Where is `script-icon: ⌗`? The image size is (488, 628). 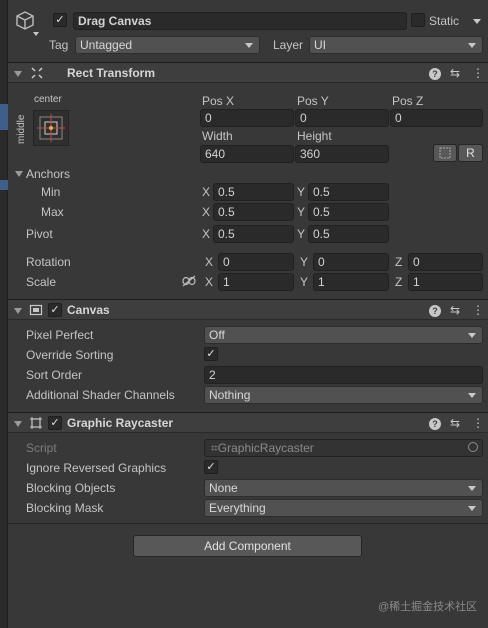
script-icon: ⌗ is located at coordinates (214, 448).